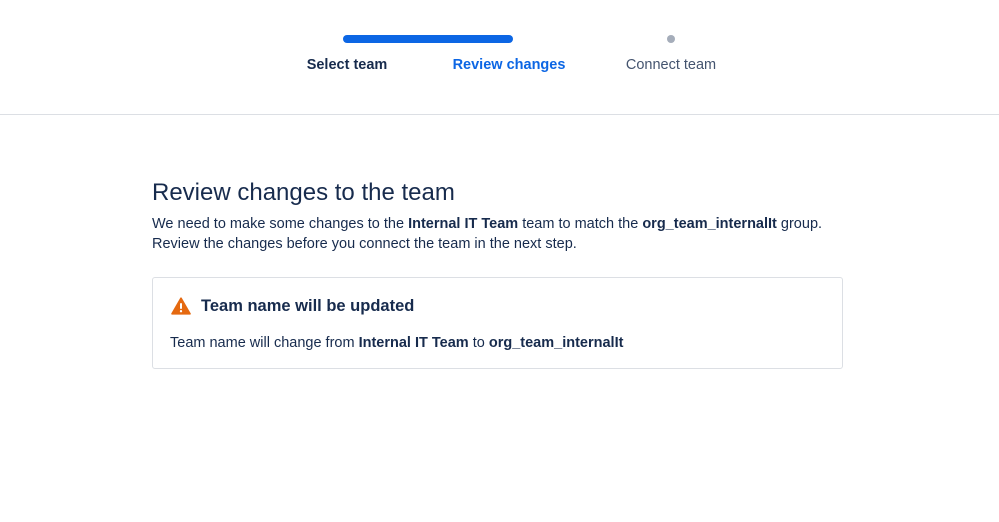 The image size is (999, 522). Describe the element at coordinates (303, 192) in the screenshot. I see `page-title: Review changes to the team` at that location.